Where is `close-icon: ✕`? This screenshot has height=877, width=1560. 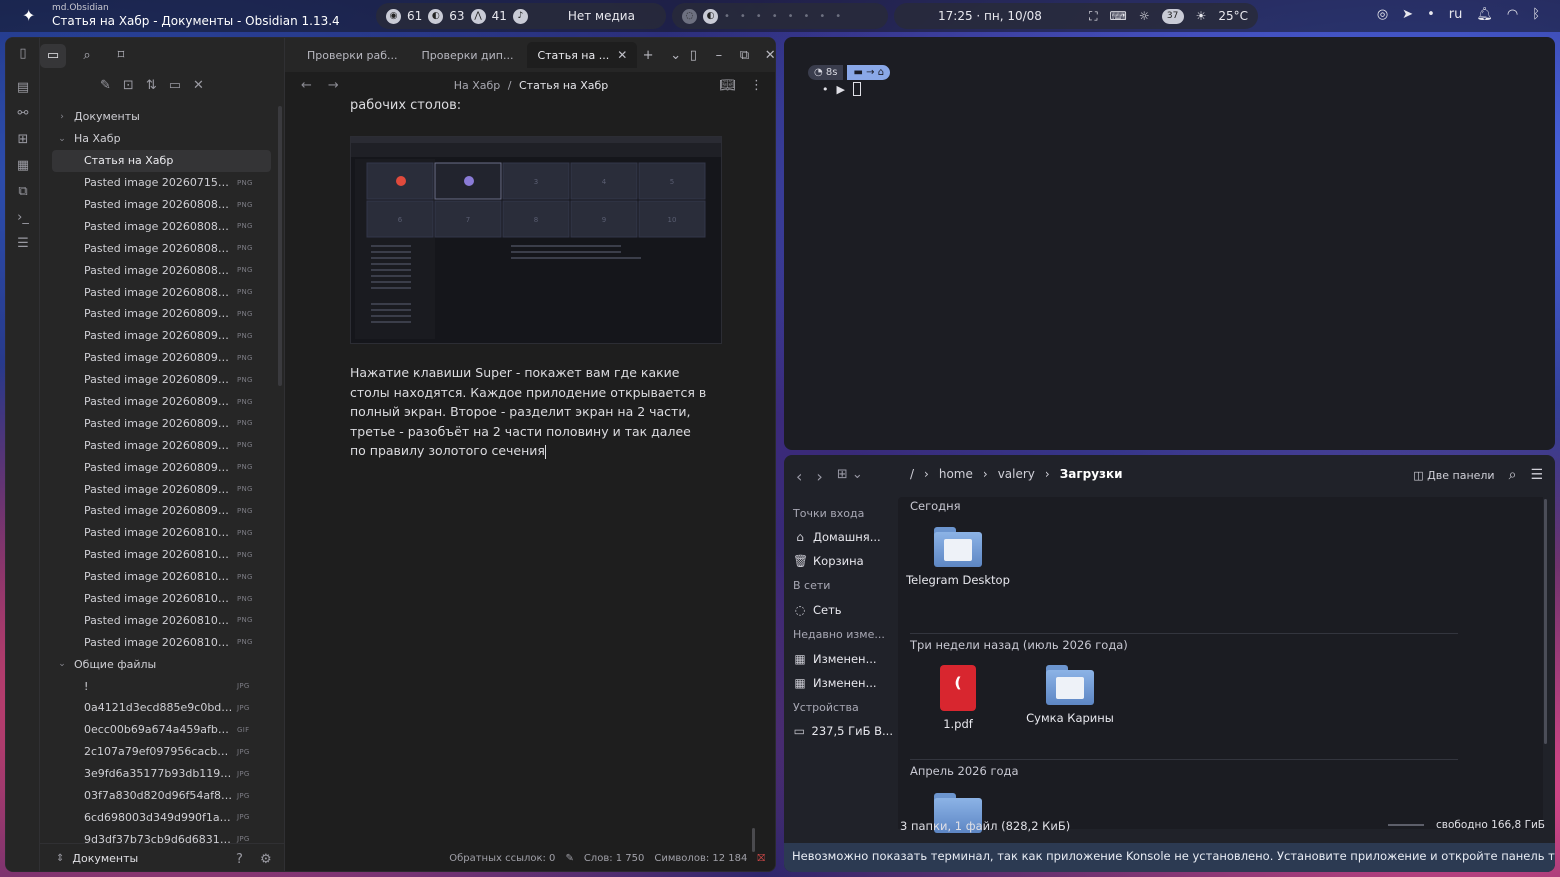 close-icon: ✕ is located at coordinates (198, 85).